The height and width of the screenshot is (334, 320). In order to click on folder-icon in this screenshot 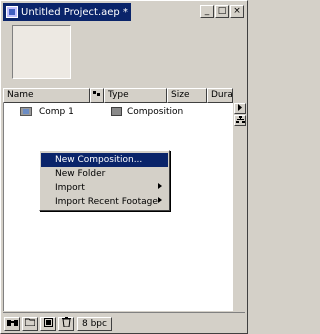, I will do `click(30, 323)`.